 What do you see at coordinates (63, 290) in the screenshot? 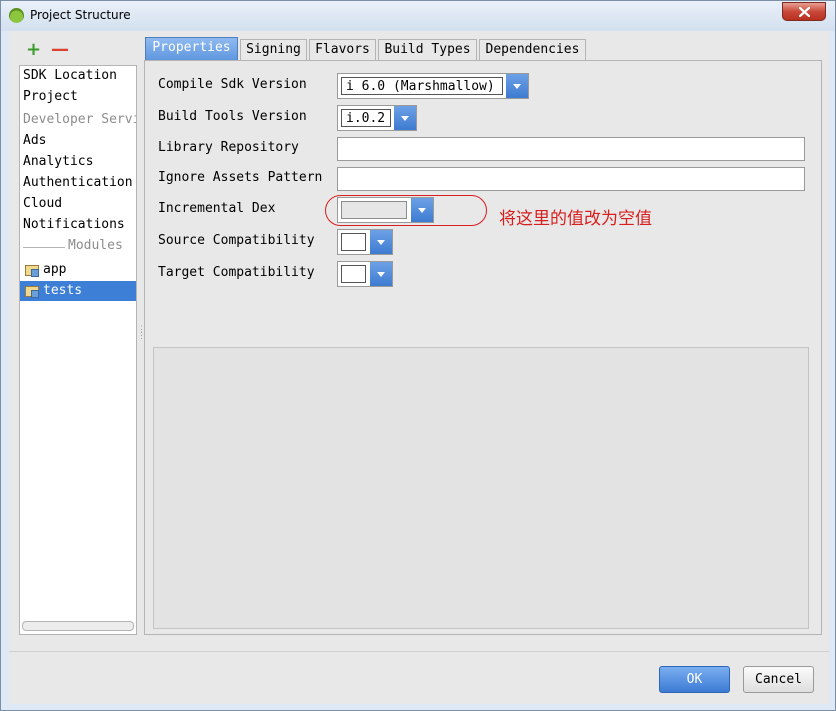
I see `module-label: tests` at bounding box center [63, 290].